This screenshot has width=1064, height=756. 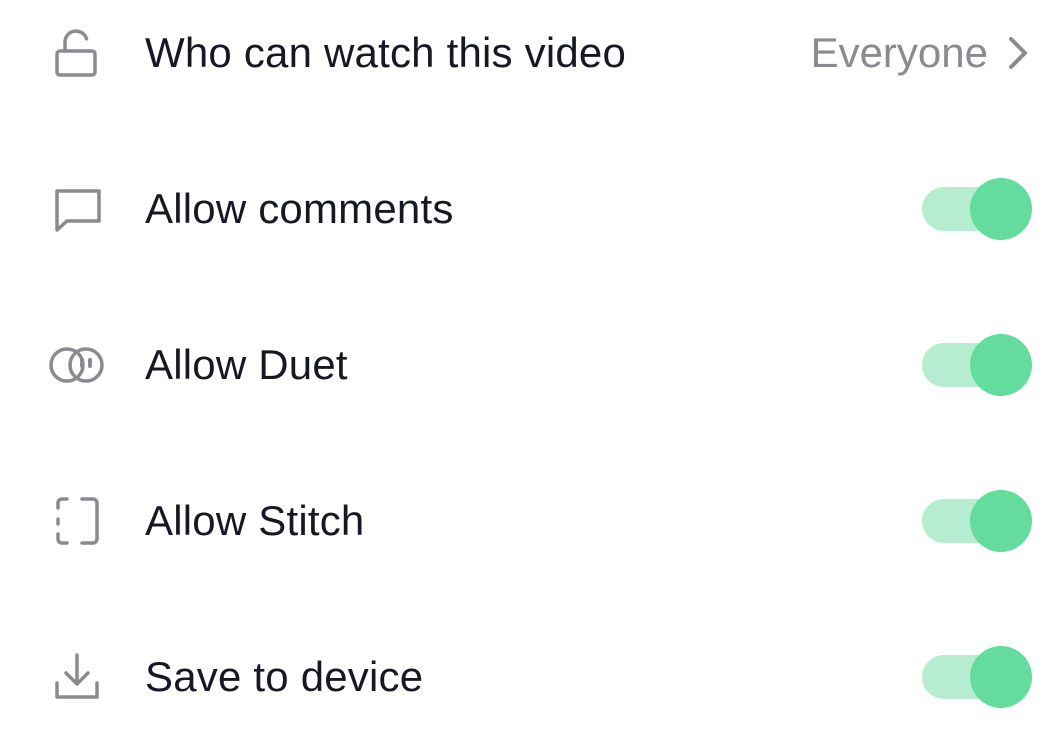 What do you see at coordinates (77, 521) in the screenshot?
I see `stitch-icon` at bounding box center [77, 521].